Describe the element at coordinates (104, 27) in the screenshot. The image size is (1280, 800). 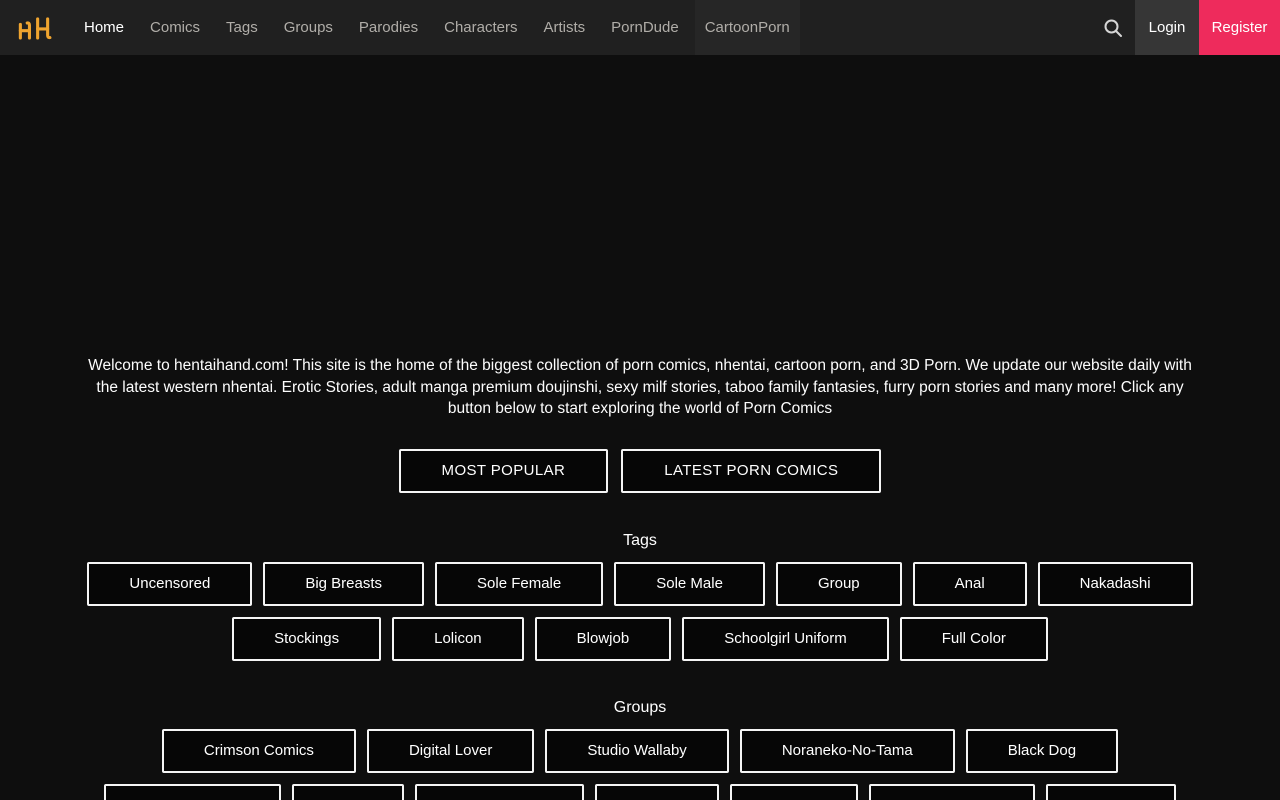
I see `nav-link-home: Home` at that location.